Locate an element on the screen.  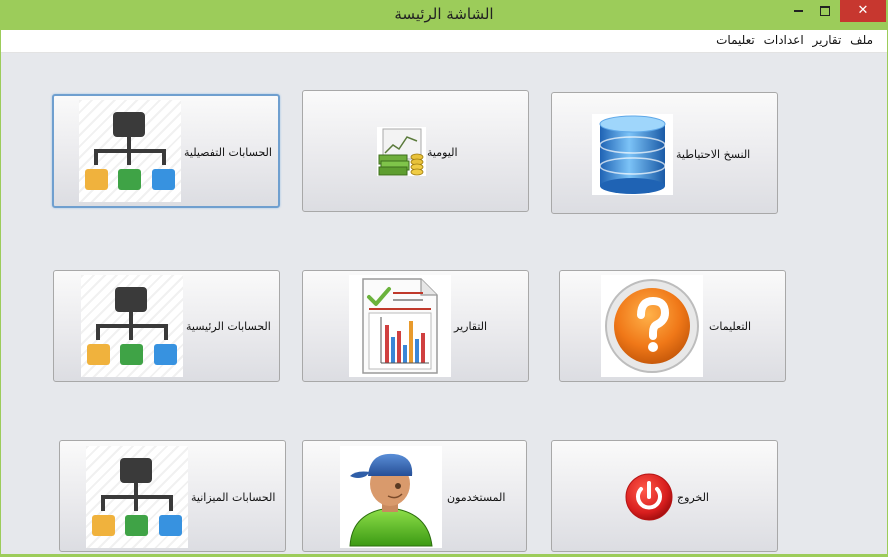
reports-button: التقارير is located at coordinates (415, 326).